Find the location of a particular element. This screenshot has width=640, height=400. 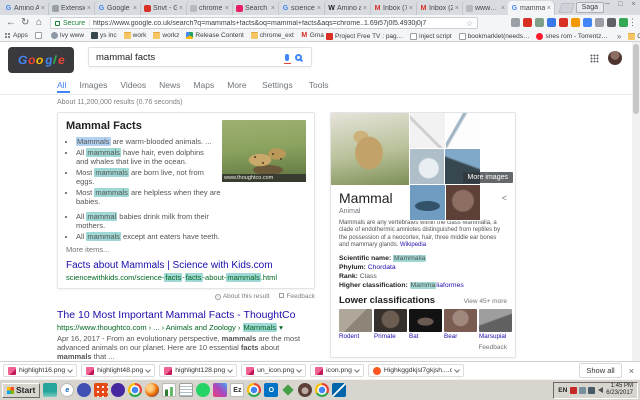

nav-tab-news: News is located at coordinates (169, 85).